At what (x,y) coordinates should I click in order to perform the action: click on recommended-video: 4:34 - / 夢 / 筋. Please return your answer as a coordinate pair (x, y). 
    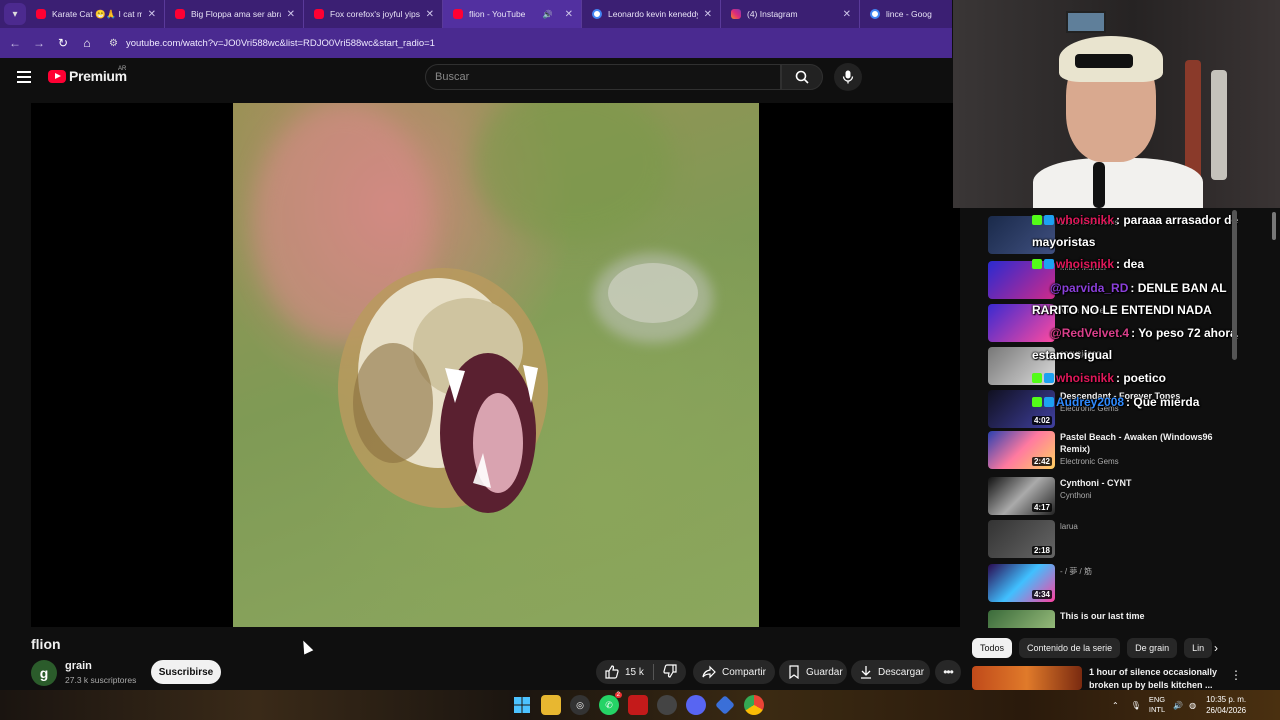
    Looking at the image, I should click on (1113, 583).